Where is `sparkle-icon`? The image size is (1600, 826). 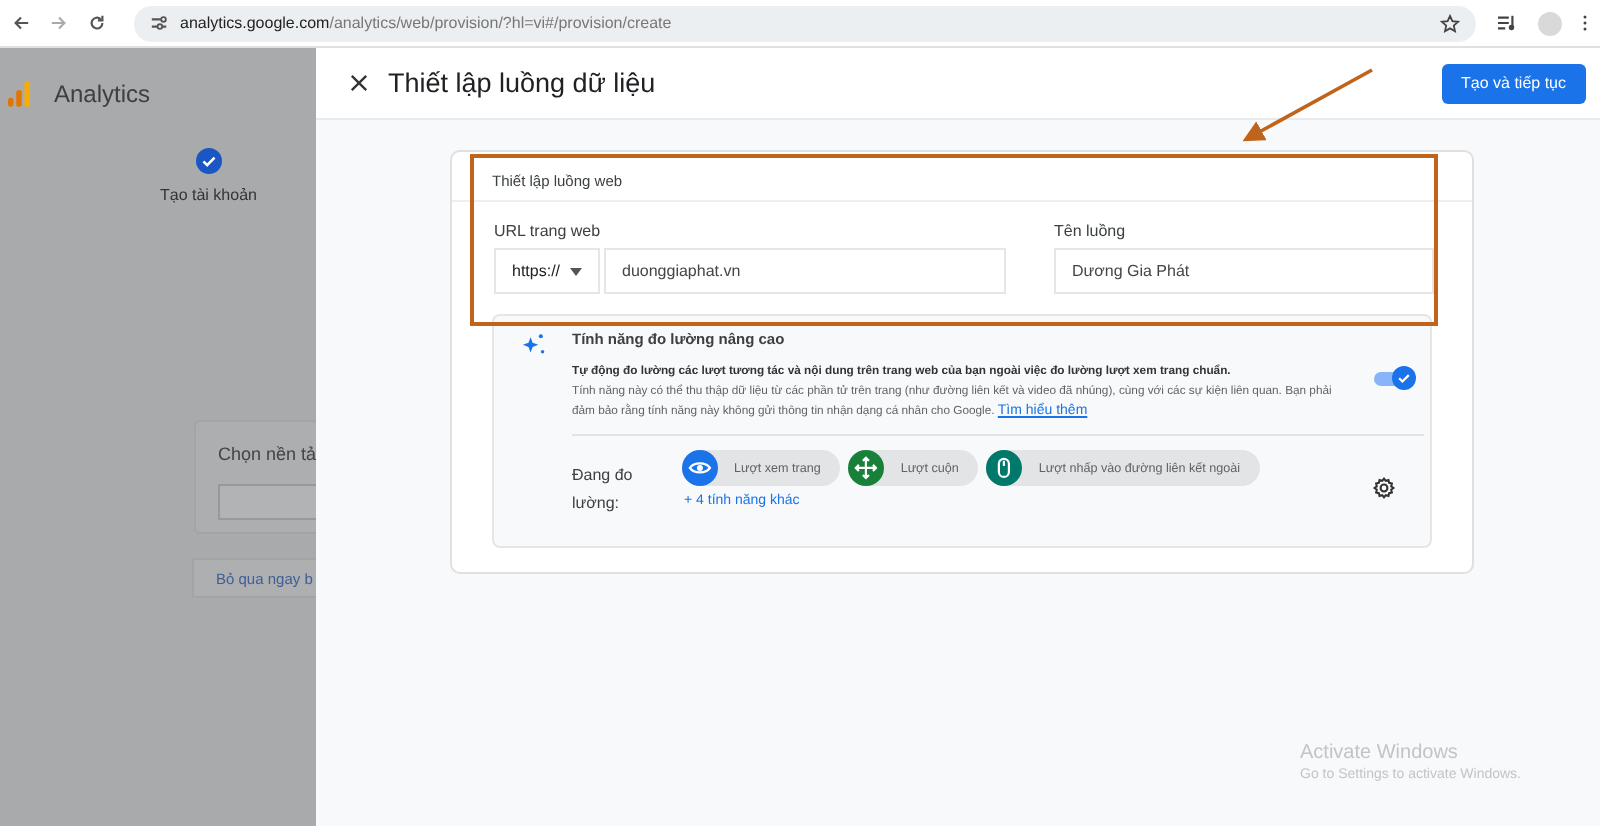 sparkle-icon is located at coordinates (534, 344).